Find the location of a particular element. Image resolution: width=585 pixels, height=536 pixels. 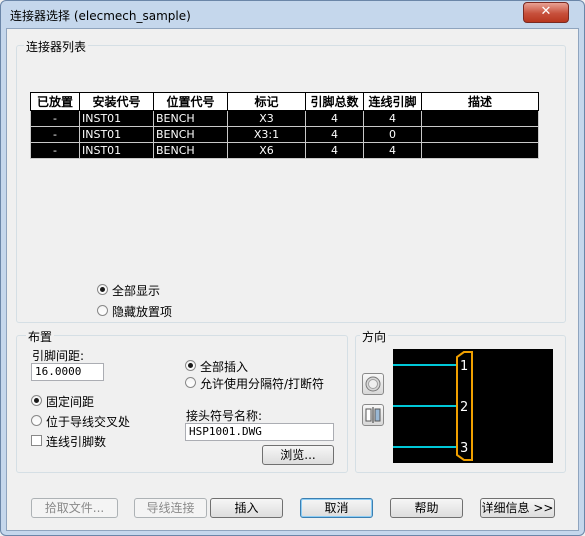

preview-pin-label-3: 3 is located at coordinates (464, 448).